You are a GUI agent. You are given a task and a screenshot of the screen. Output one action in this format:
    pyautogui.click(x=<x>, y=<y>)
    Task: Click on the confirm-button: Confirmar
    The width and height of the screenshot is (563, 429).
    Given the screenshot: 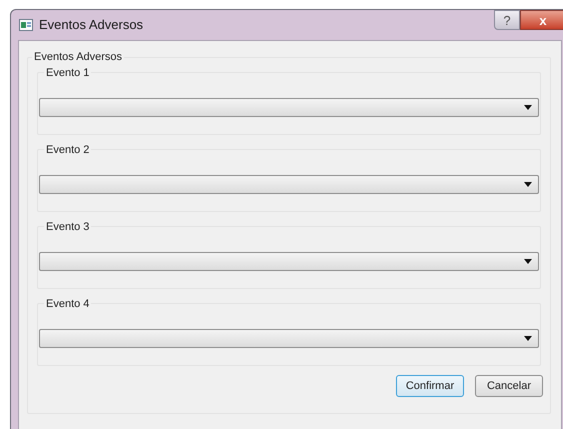 What is the action you would take?
    pyautogui.click(x=430, y=386)
    